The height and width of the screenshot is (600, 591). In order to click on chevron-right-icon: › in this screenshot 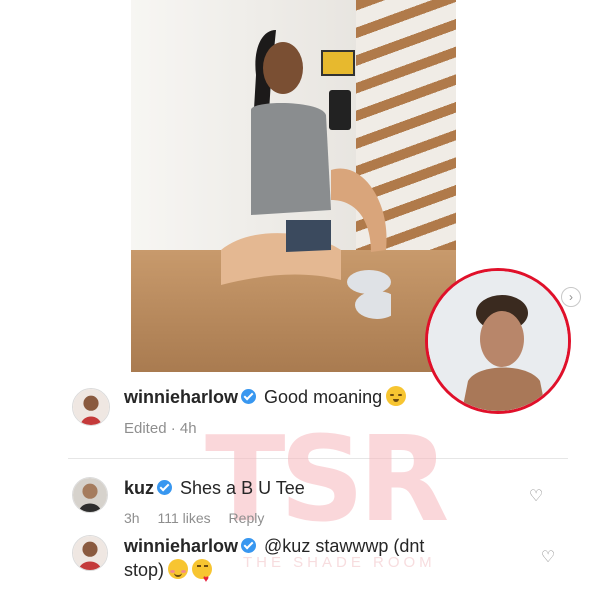, I will do `click(571, 297)`.